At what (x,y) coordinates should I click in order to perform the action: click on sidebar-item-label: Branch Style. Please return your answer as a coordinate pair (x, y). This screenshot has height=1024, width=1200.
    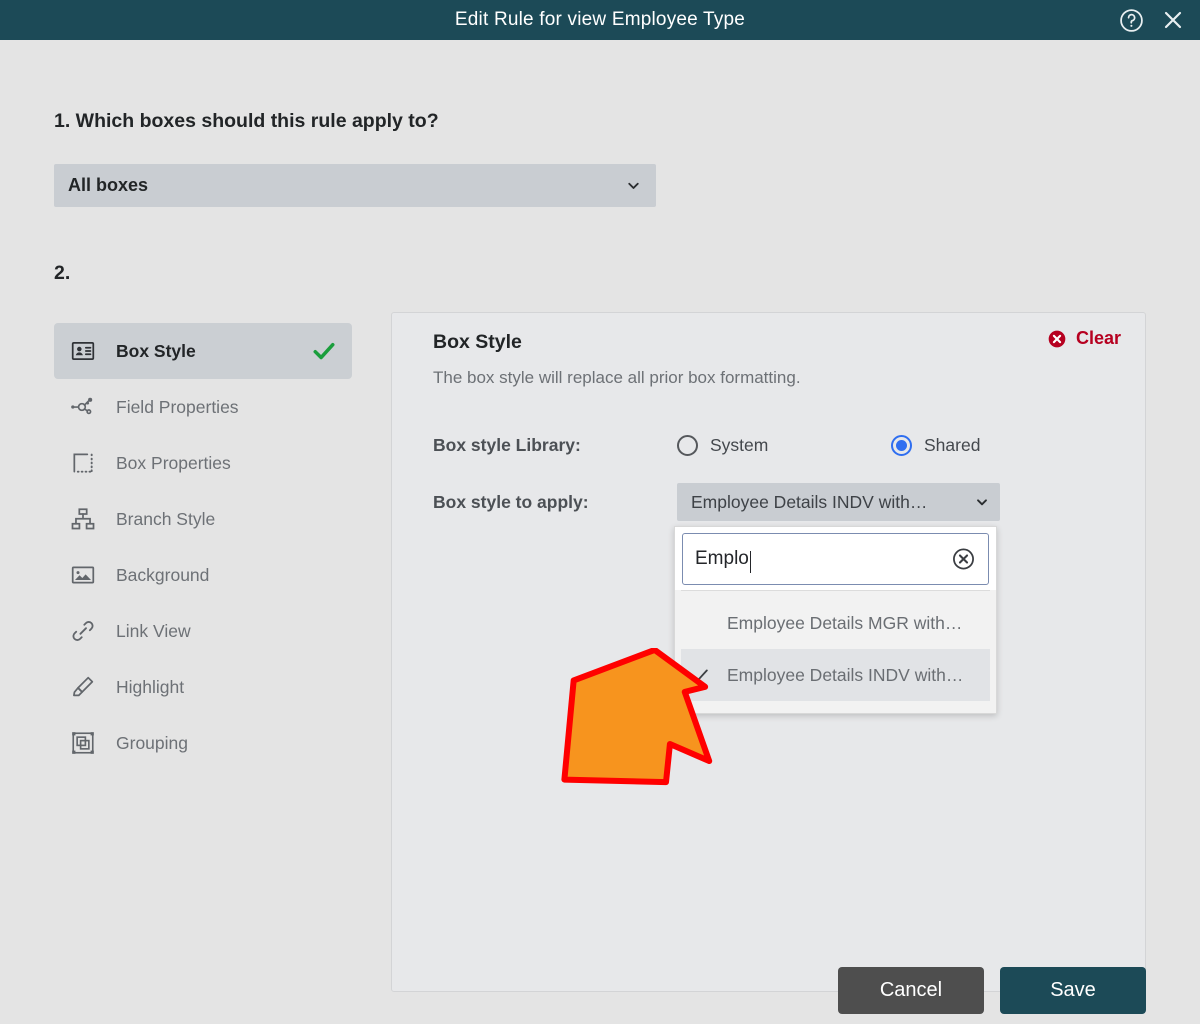
    Looking at the image, I should click on (166, 518).